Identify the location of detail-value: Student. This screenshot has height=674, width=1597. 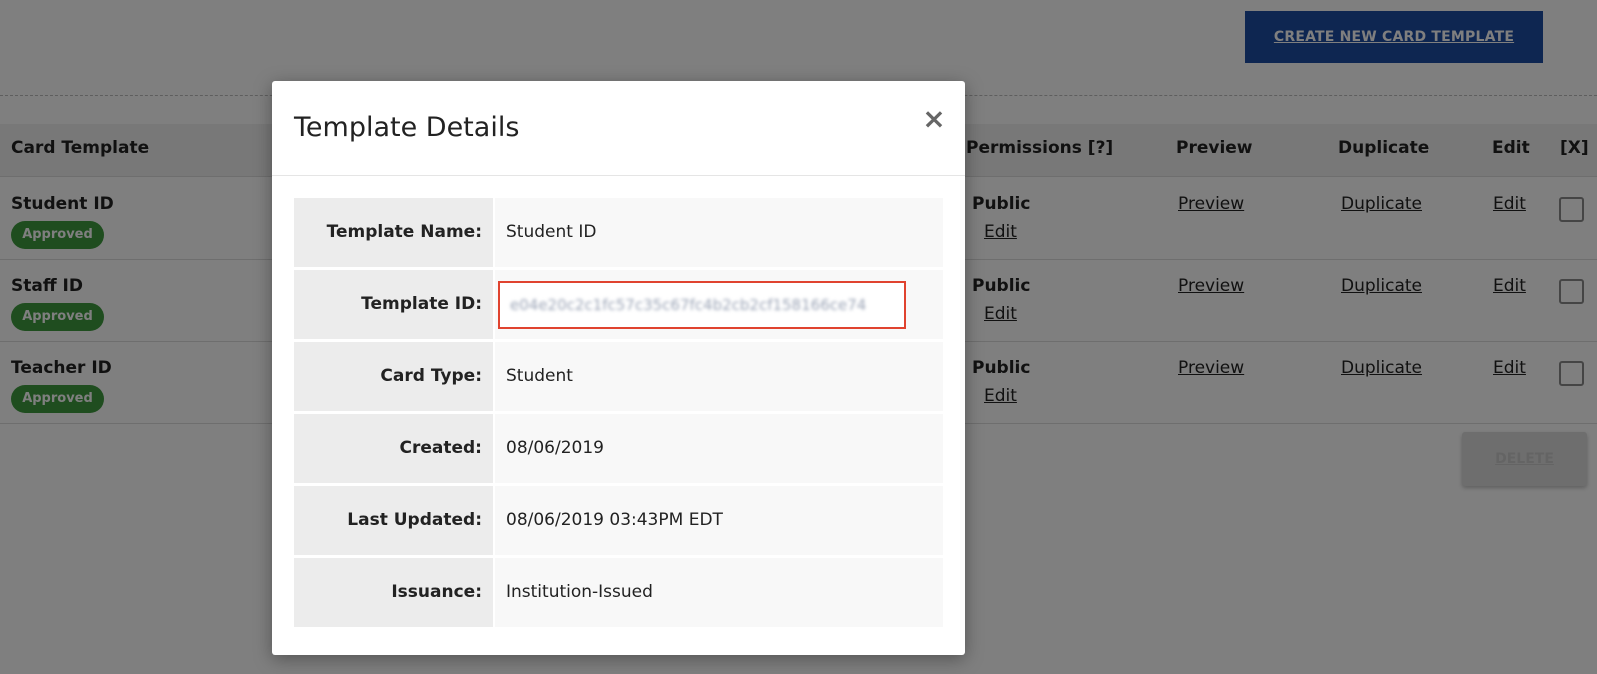
(719, 376).